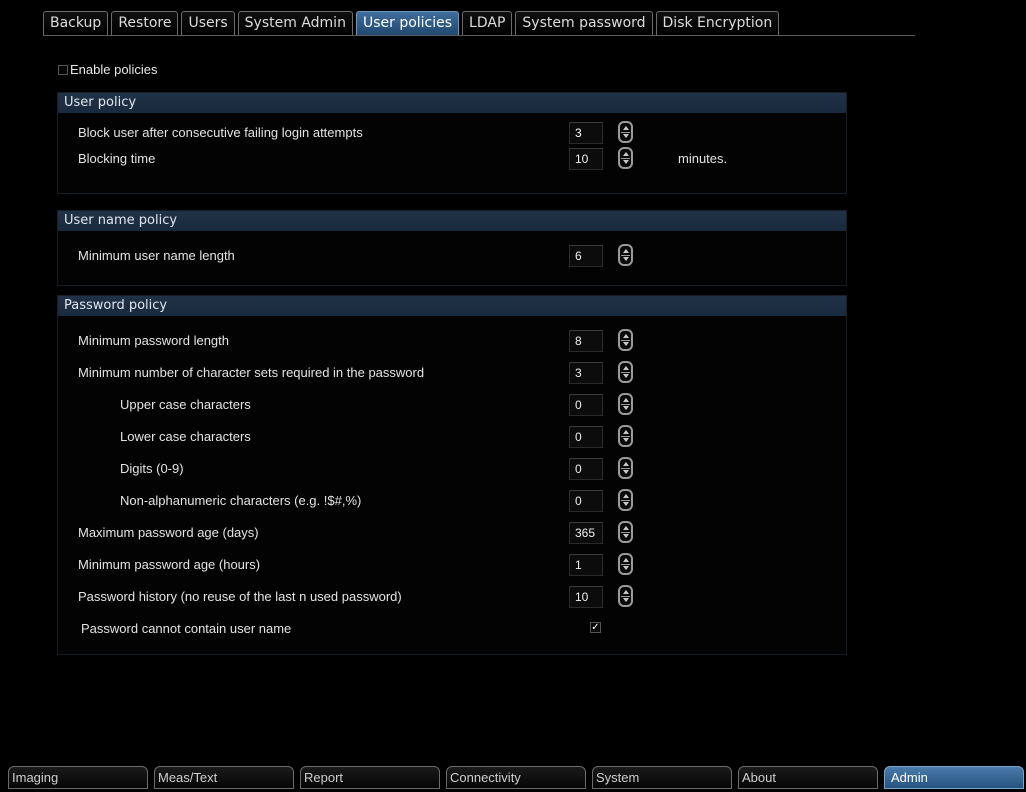  I want to click on lower-case-spinner, so click(625, 436).